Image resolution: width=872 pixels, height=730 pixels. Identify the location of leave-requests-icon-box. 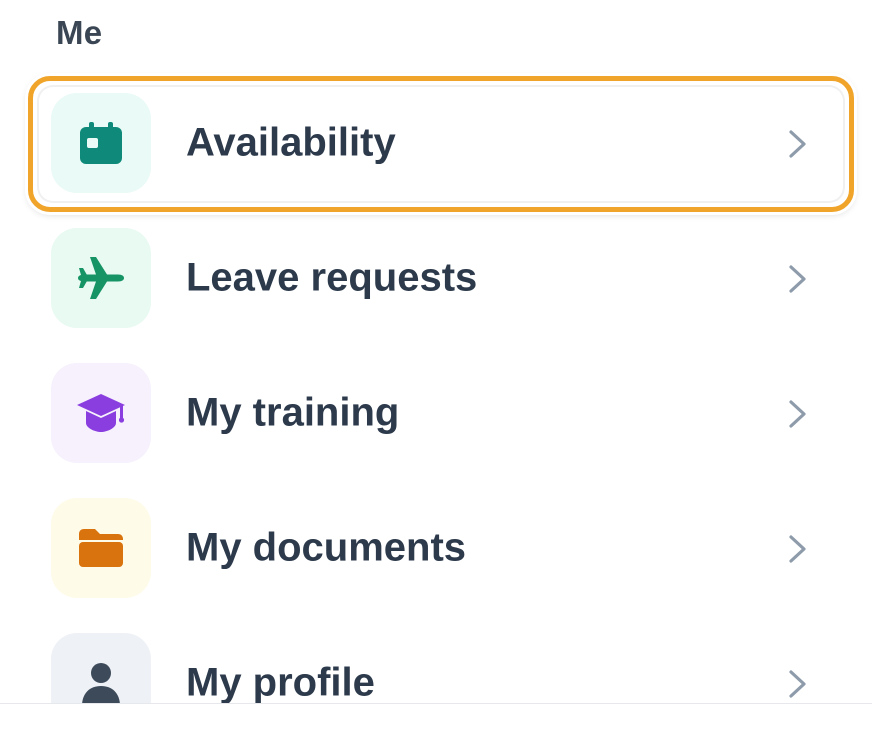
(101, 278).